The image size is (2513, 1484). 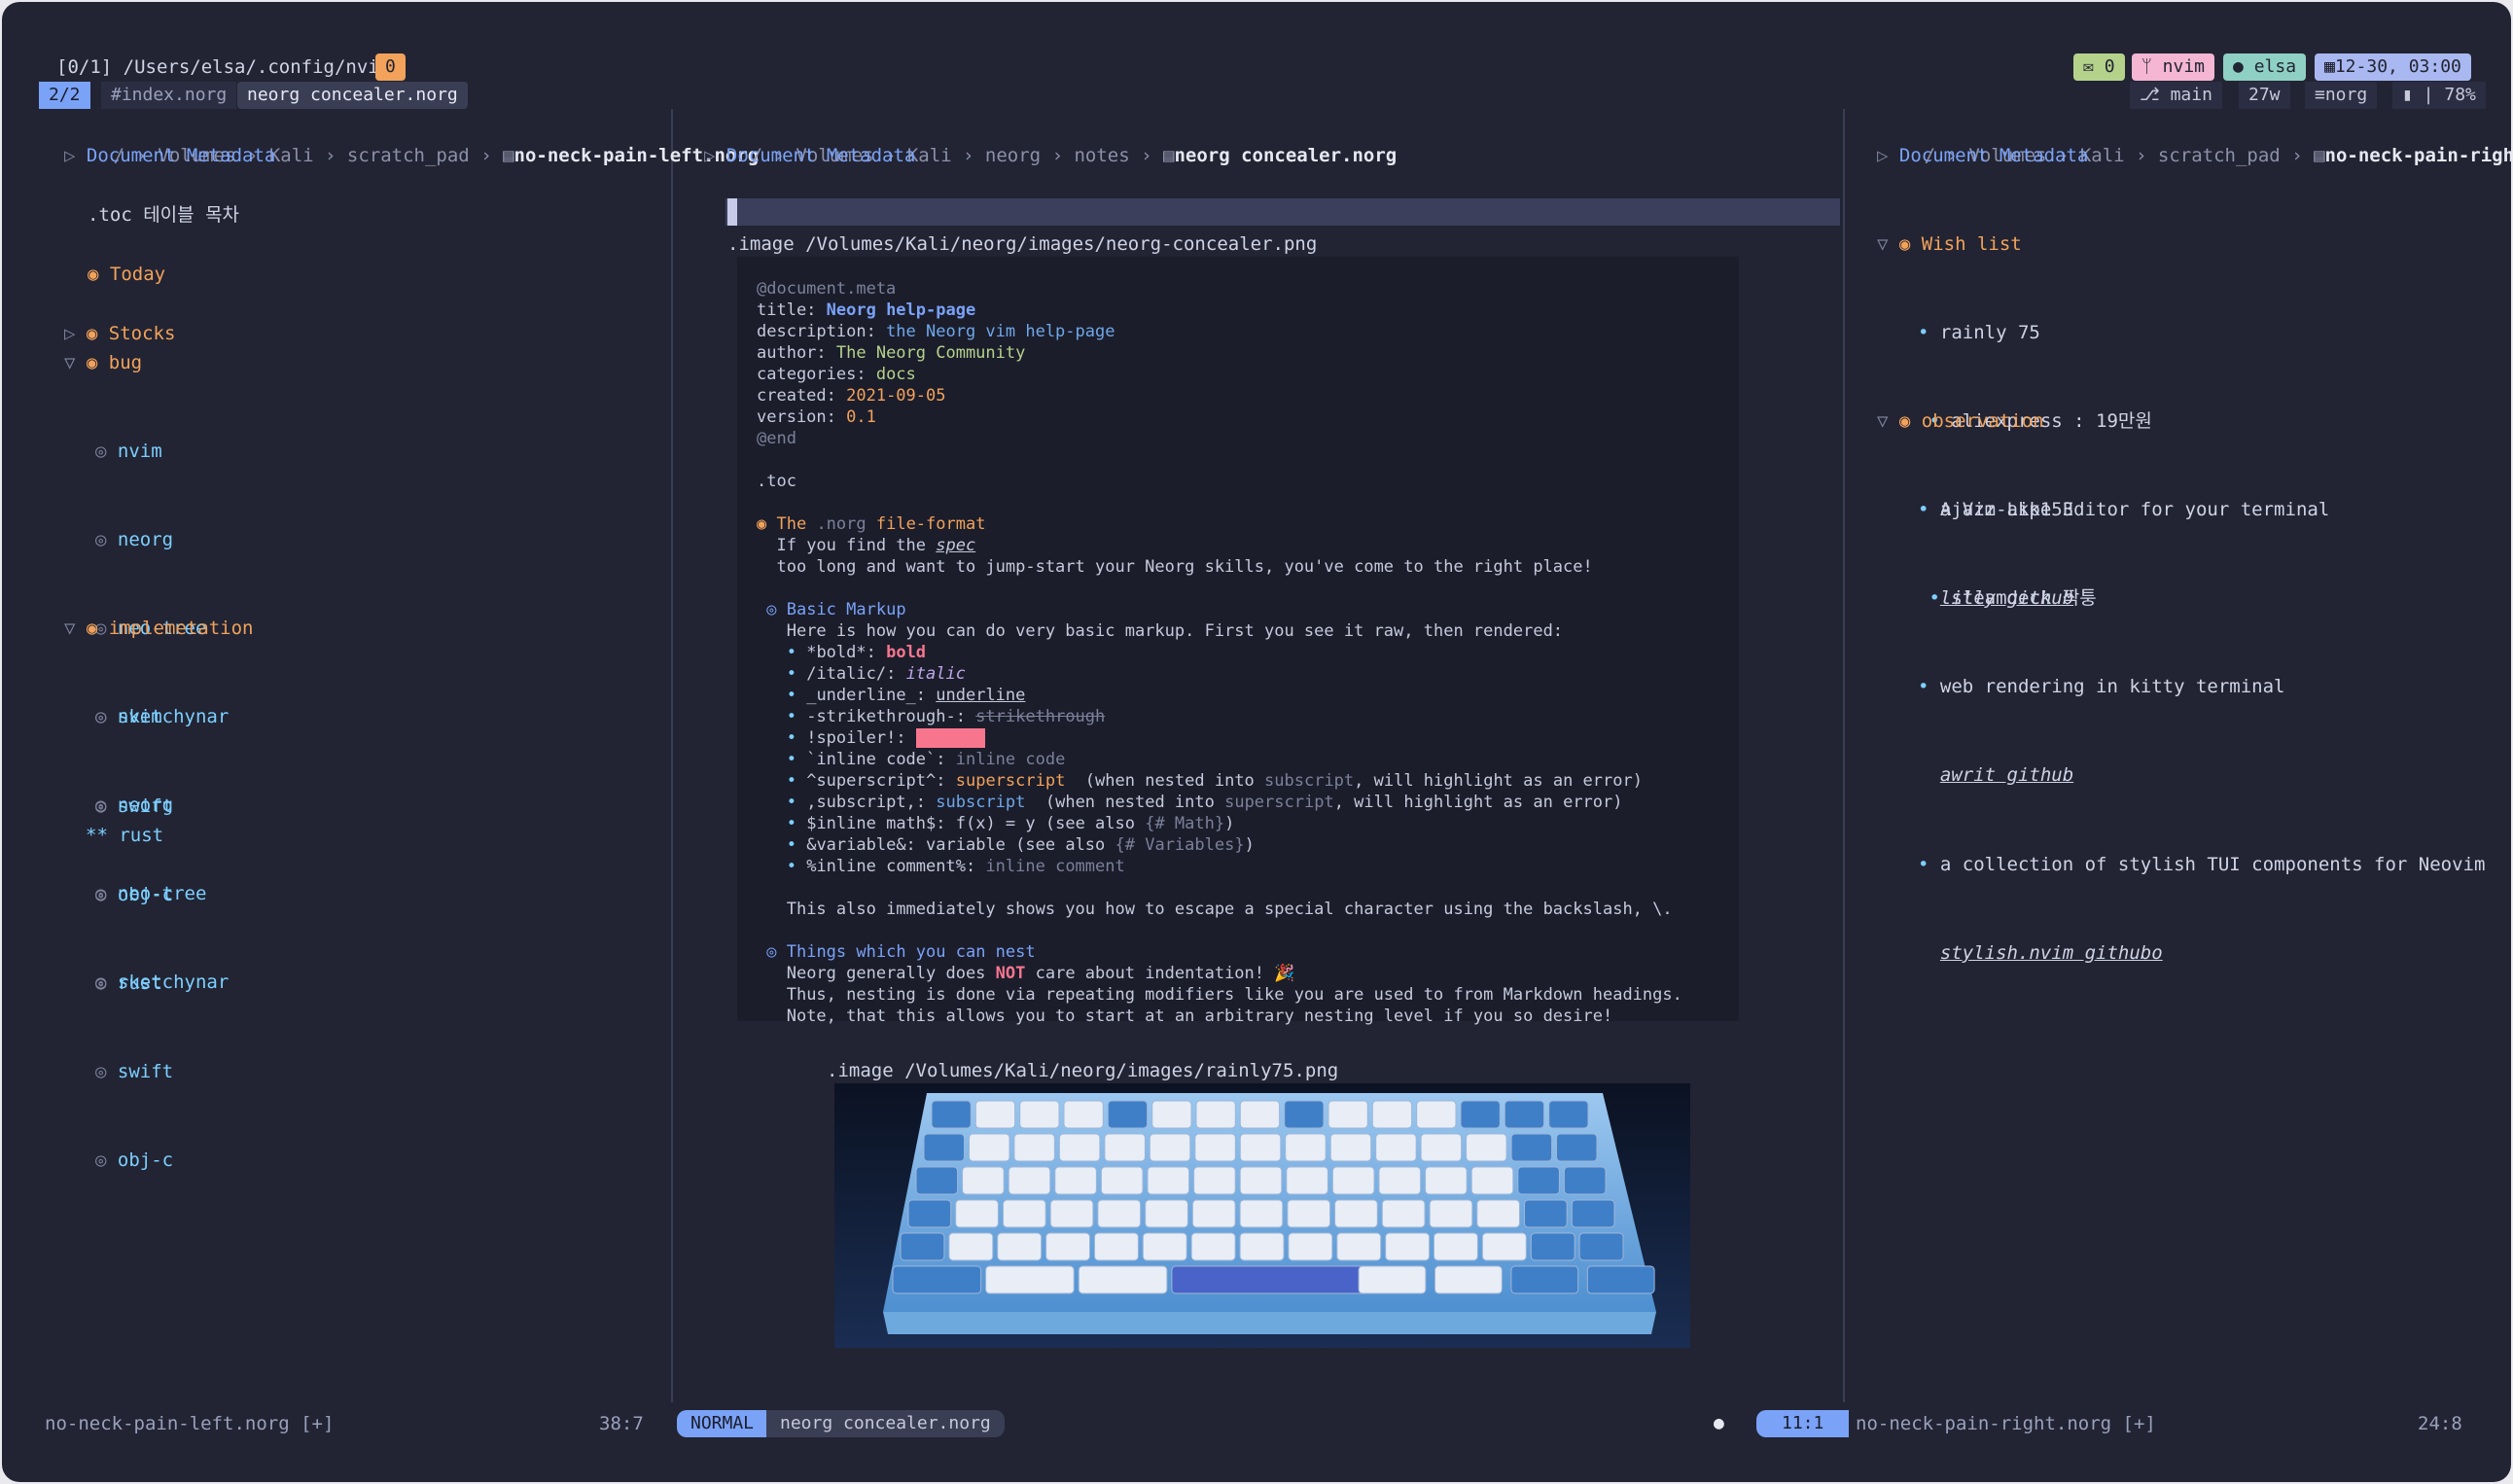 I want to click on list-item: ◎ neo-tree, so click(x=151, y=894).